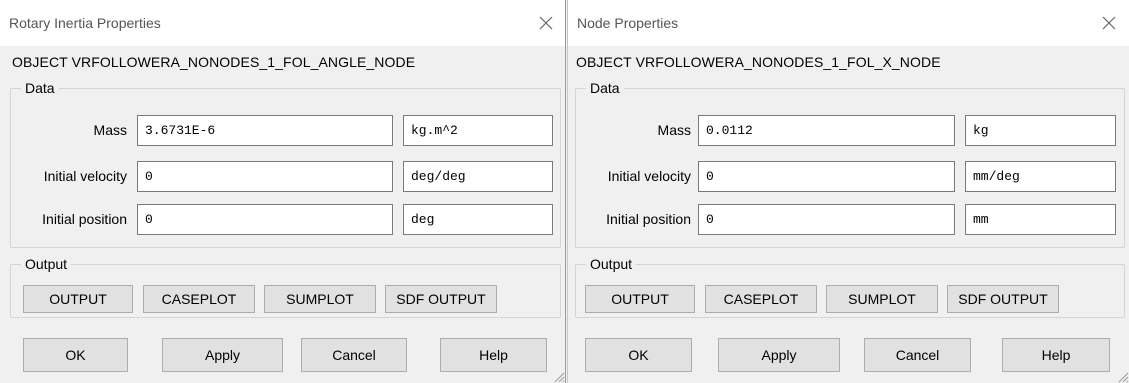 Image resolution: width=1129 pixels, height=383 pixels. What do you see at coordinates (478, 219) in the screenshot?
I see `initial-position-unit-input: deg` at bounding box center [478, 219].